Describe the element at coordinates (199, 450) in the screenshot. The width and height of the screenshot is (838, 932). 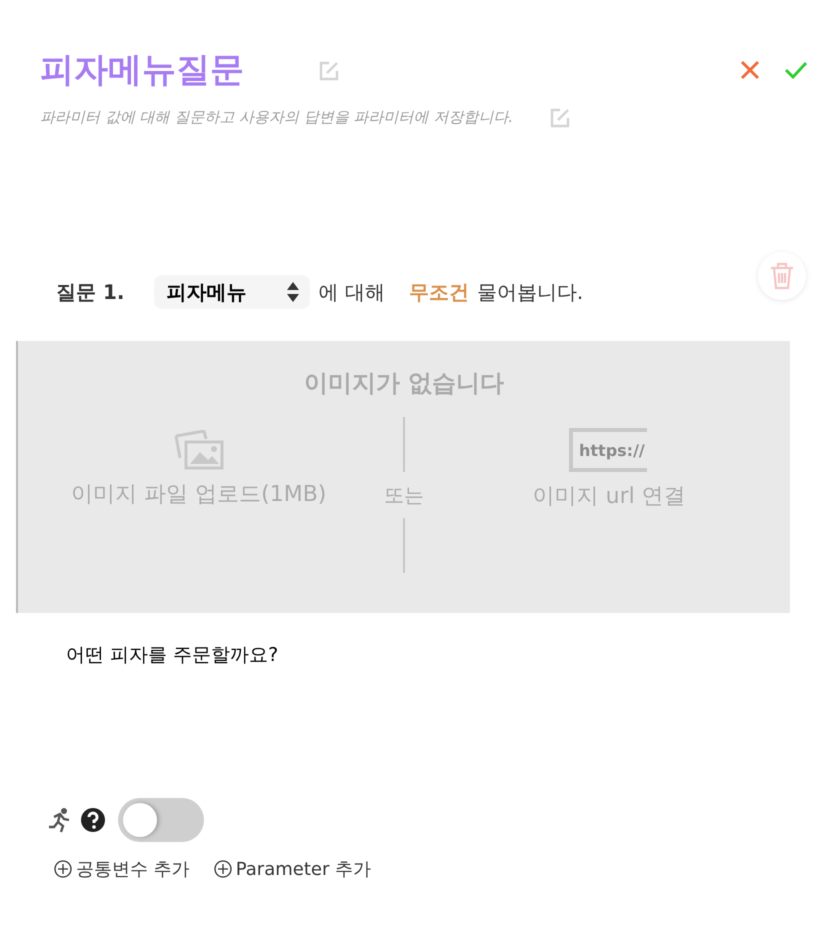
I see `image-icon` at that location.